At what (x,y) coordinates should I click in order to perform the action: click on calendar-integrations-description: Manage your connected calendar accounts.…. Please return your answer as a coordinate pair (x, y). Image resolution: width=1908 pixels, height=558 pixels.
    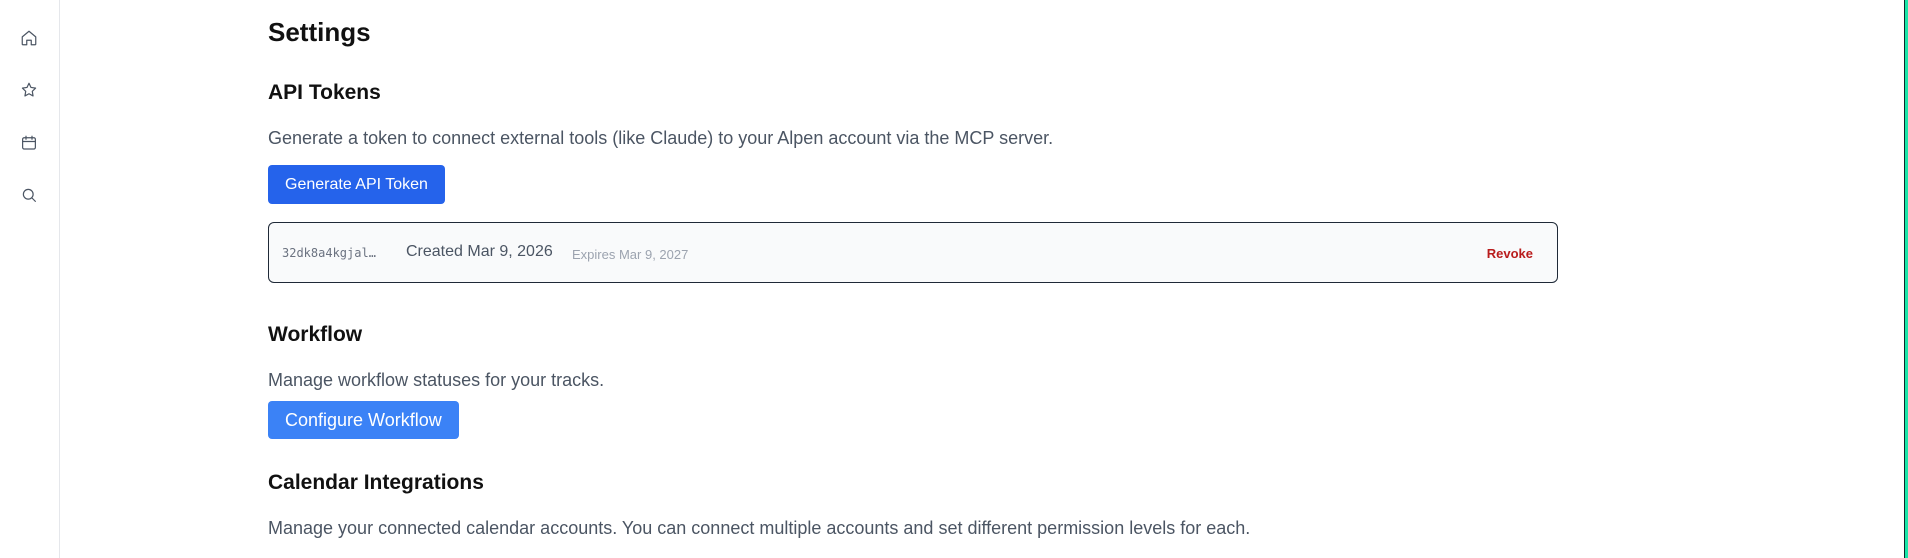
    Looking at the image, I should click on (759, 528).